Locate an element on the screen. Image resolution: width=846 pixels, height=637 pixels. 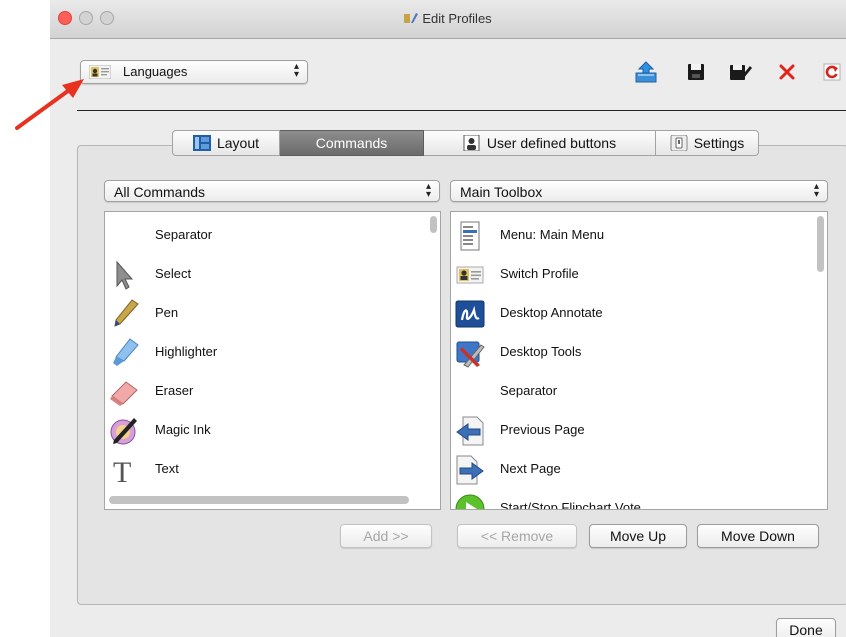
header-divider is located at coordinates (461, 110).